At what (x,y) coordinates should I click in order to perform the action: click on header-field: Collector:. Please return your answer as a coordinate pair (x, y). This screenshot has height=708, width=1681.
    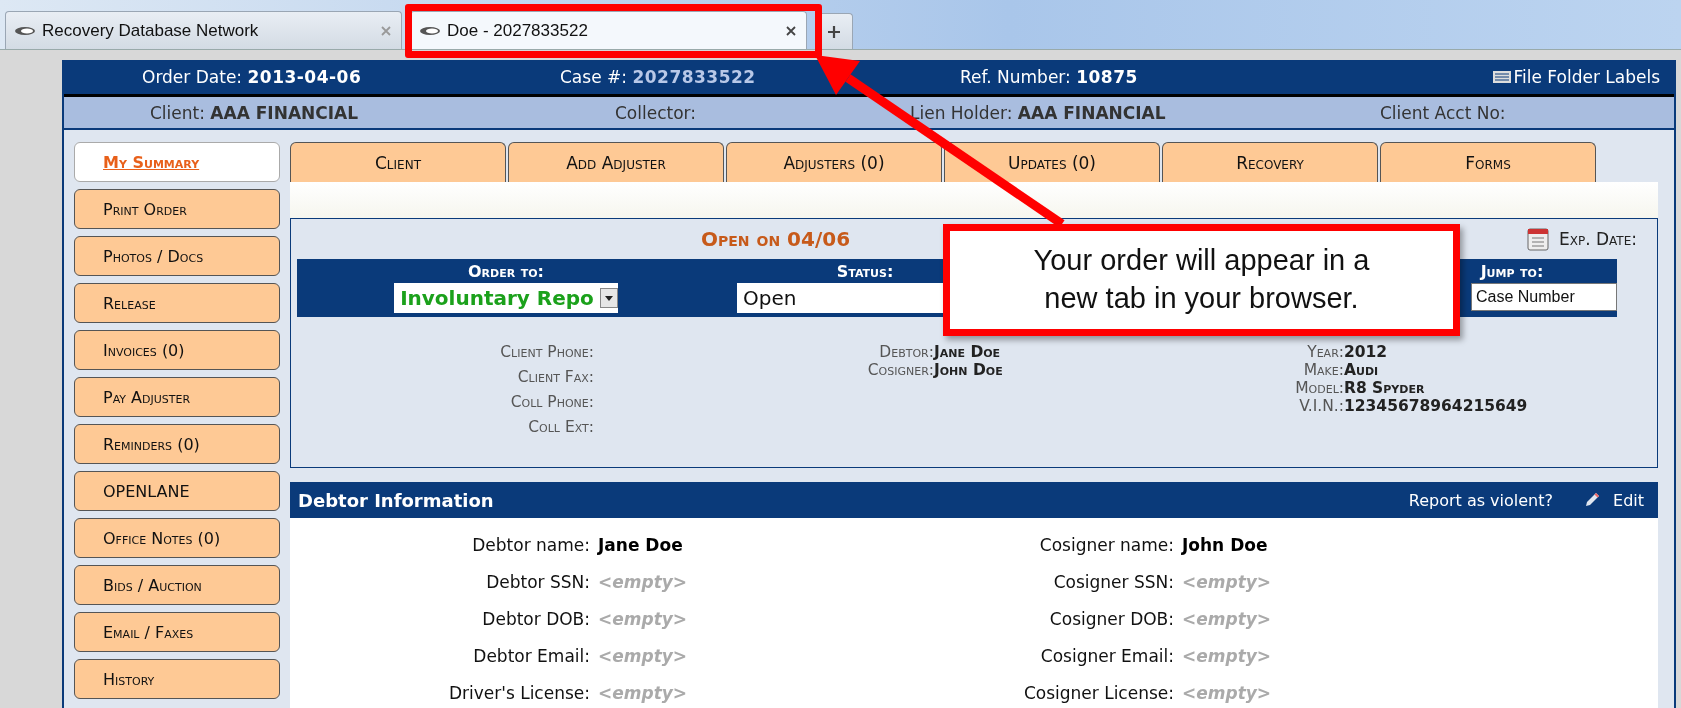
    Looking at the image, I should click on (762, 112).